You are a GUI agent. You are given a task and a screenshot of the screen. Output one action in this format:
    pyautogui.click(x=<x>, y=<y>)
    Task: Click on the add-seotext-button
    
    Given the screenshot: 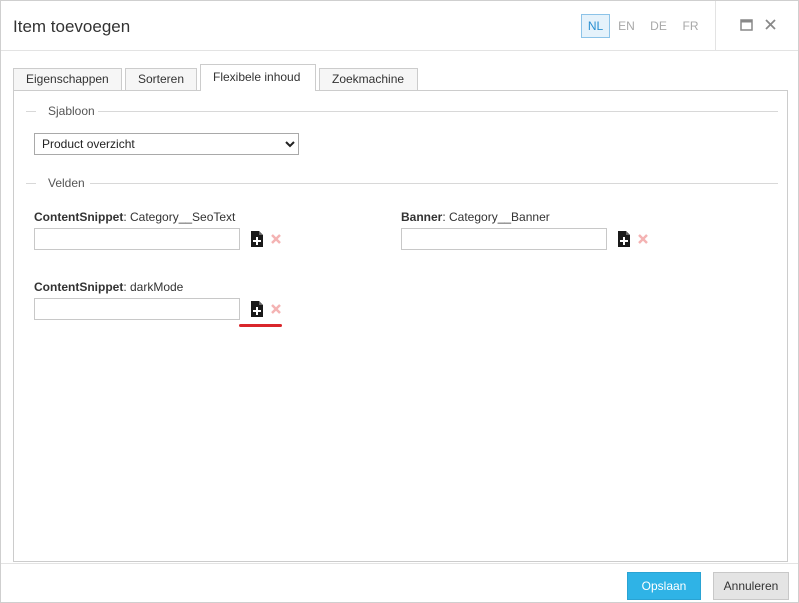 What is the action you would take?
    pyautogui.click(x=257, y=239)
    